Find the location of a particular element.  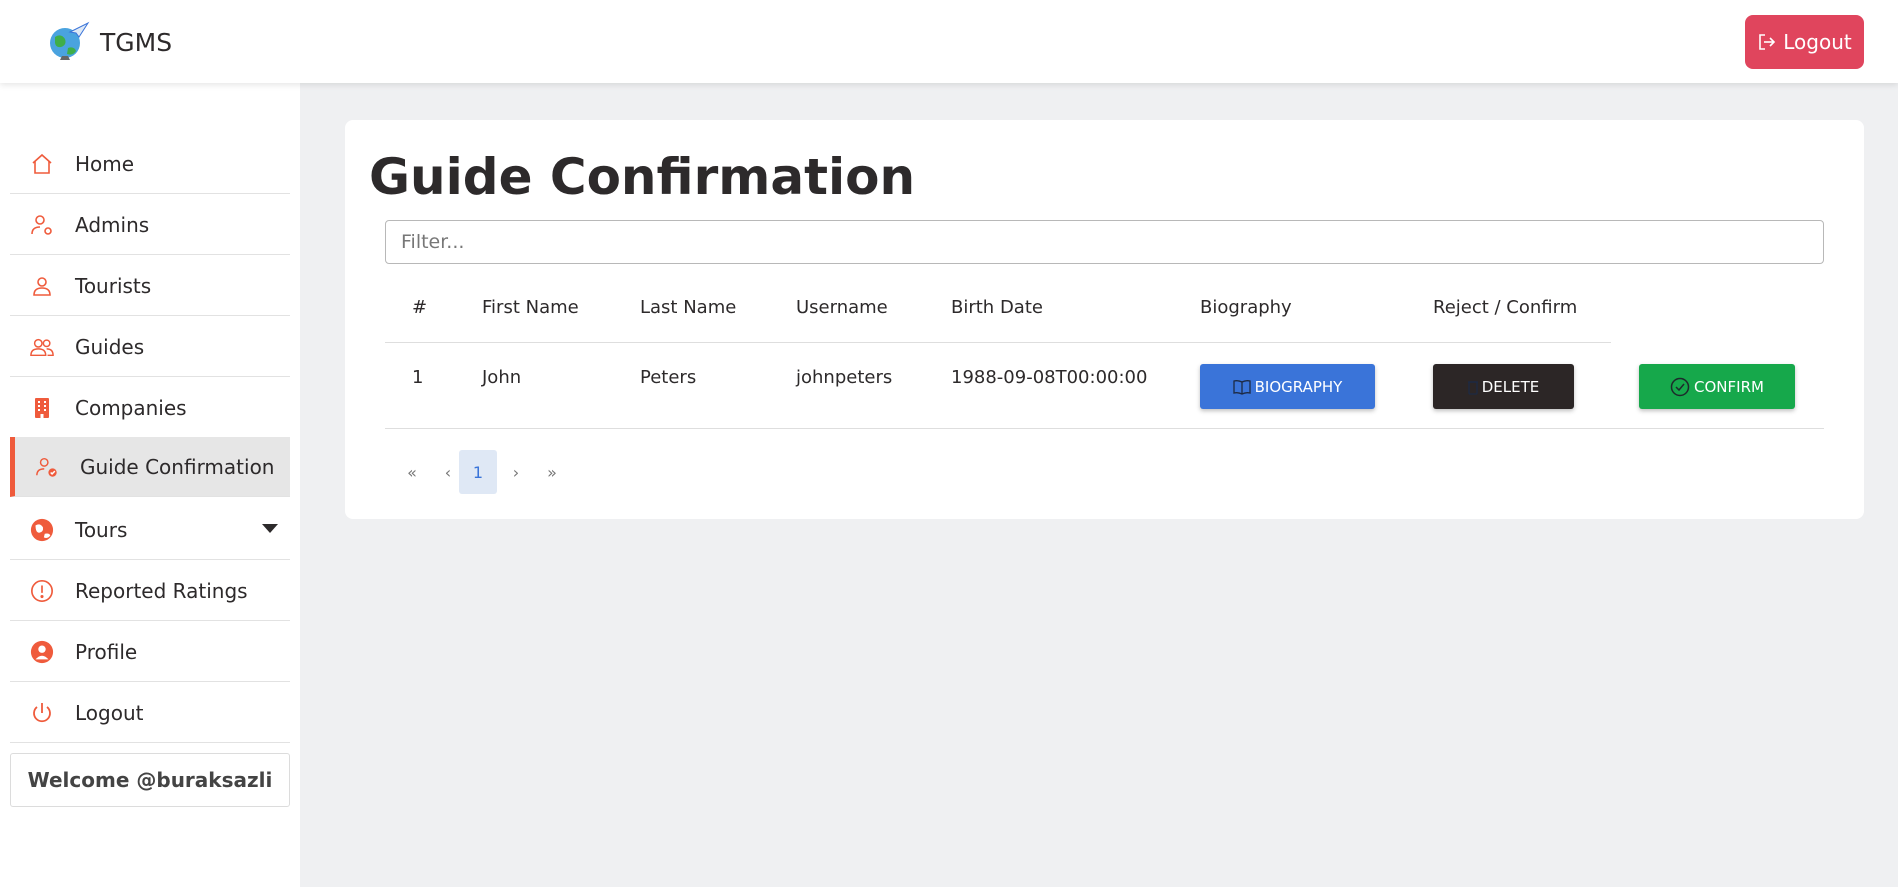

confirm-button: CONFIRM is located at coordinates (1717, 386).